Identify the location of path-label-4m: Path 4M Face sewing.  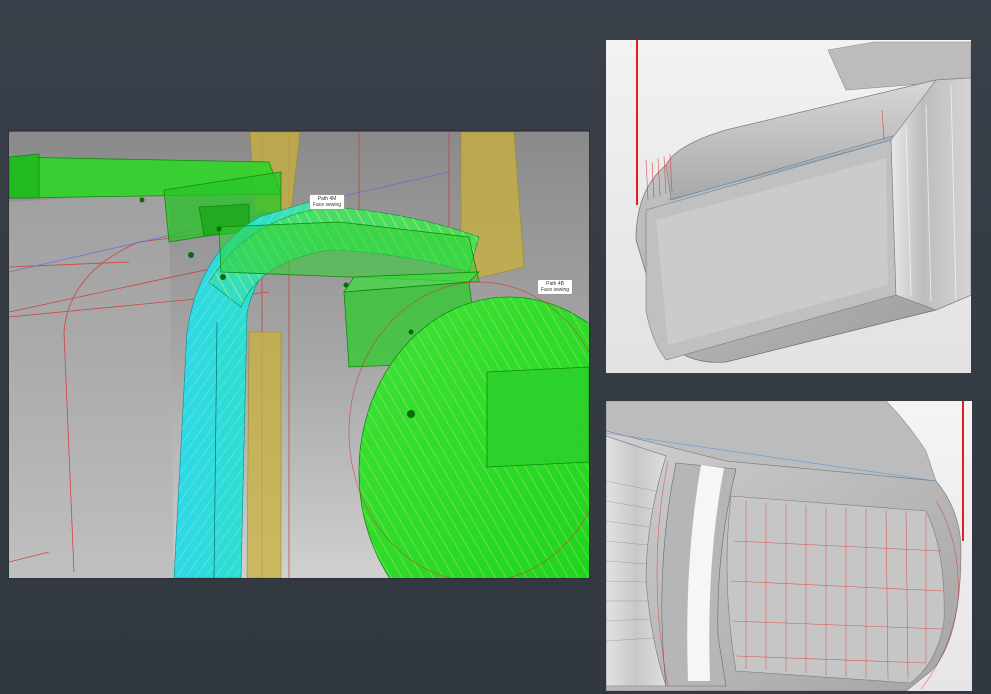
(327, 202).